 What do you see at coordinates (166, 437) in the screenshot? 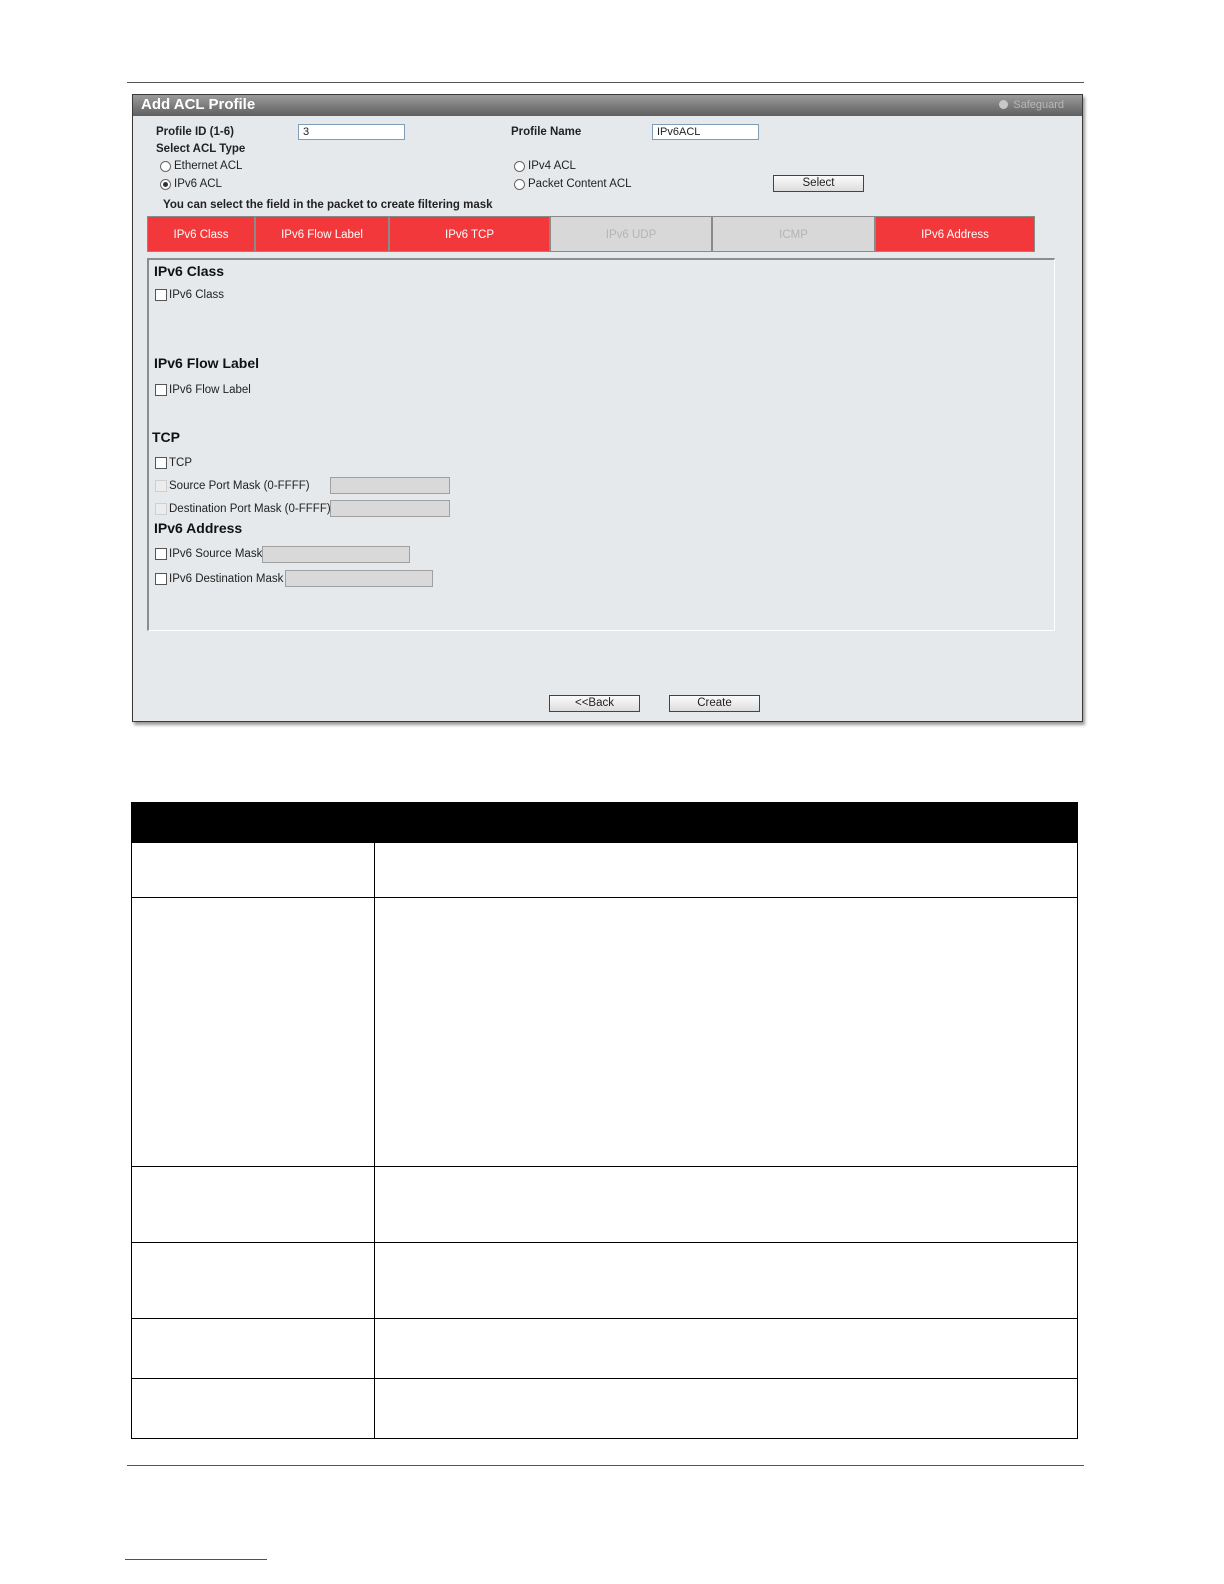
I see `tcp-heading: TCP` at bounding box center [166, 437].